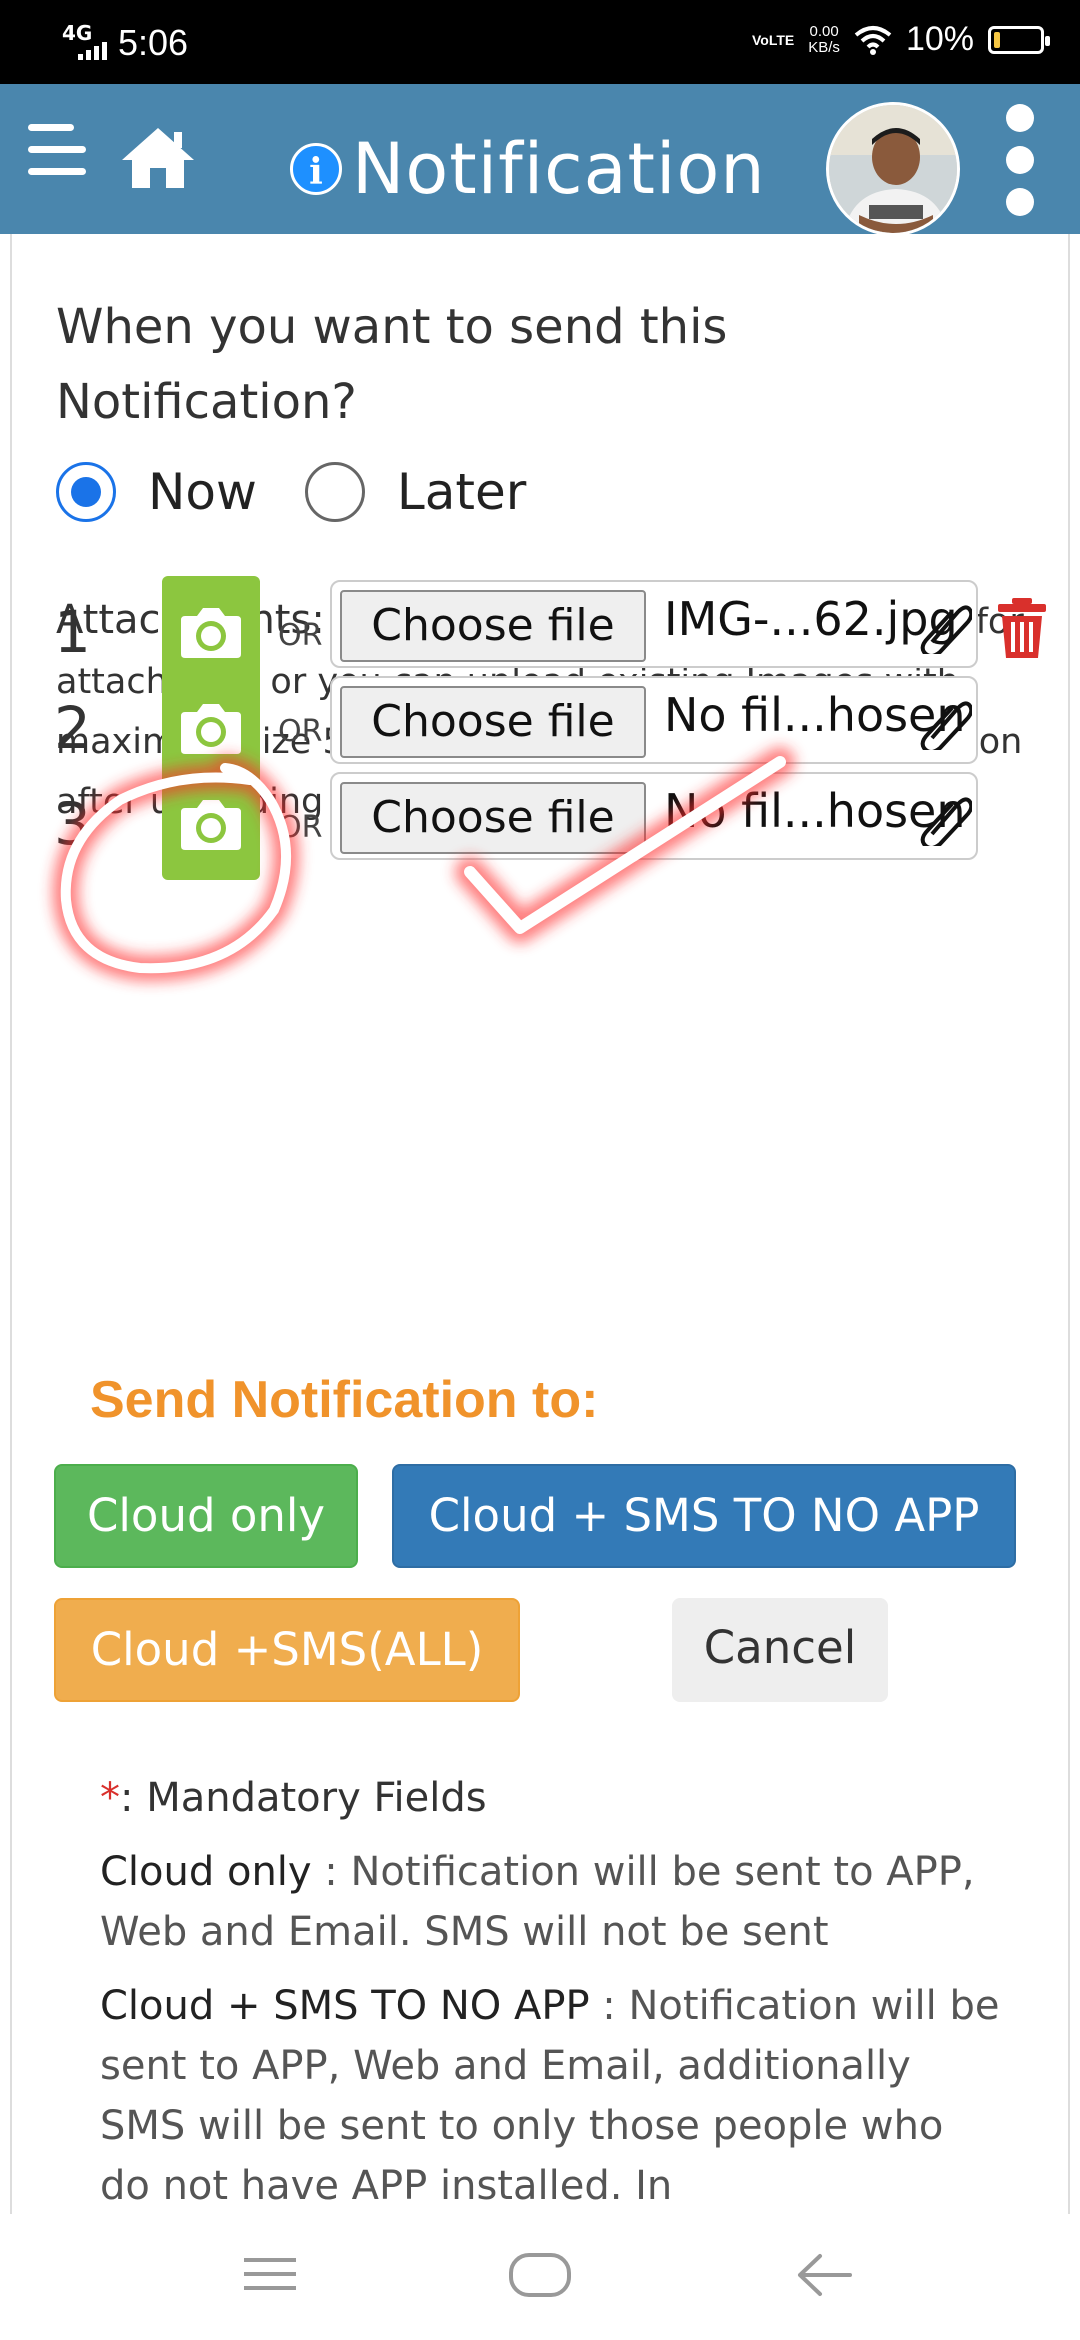  What do you see at coordinates (1021, 169) in the screenshot?
I see `more-options-icon` at bounding box center [1021, 169].